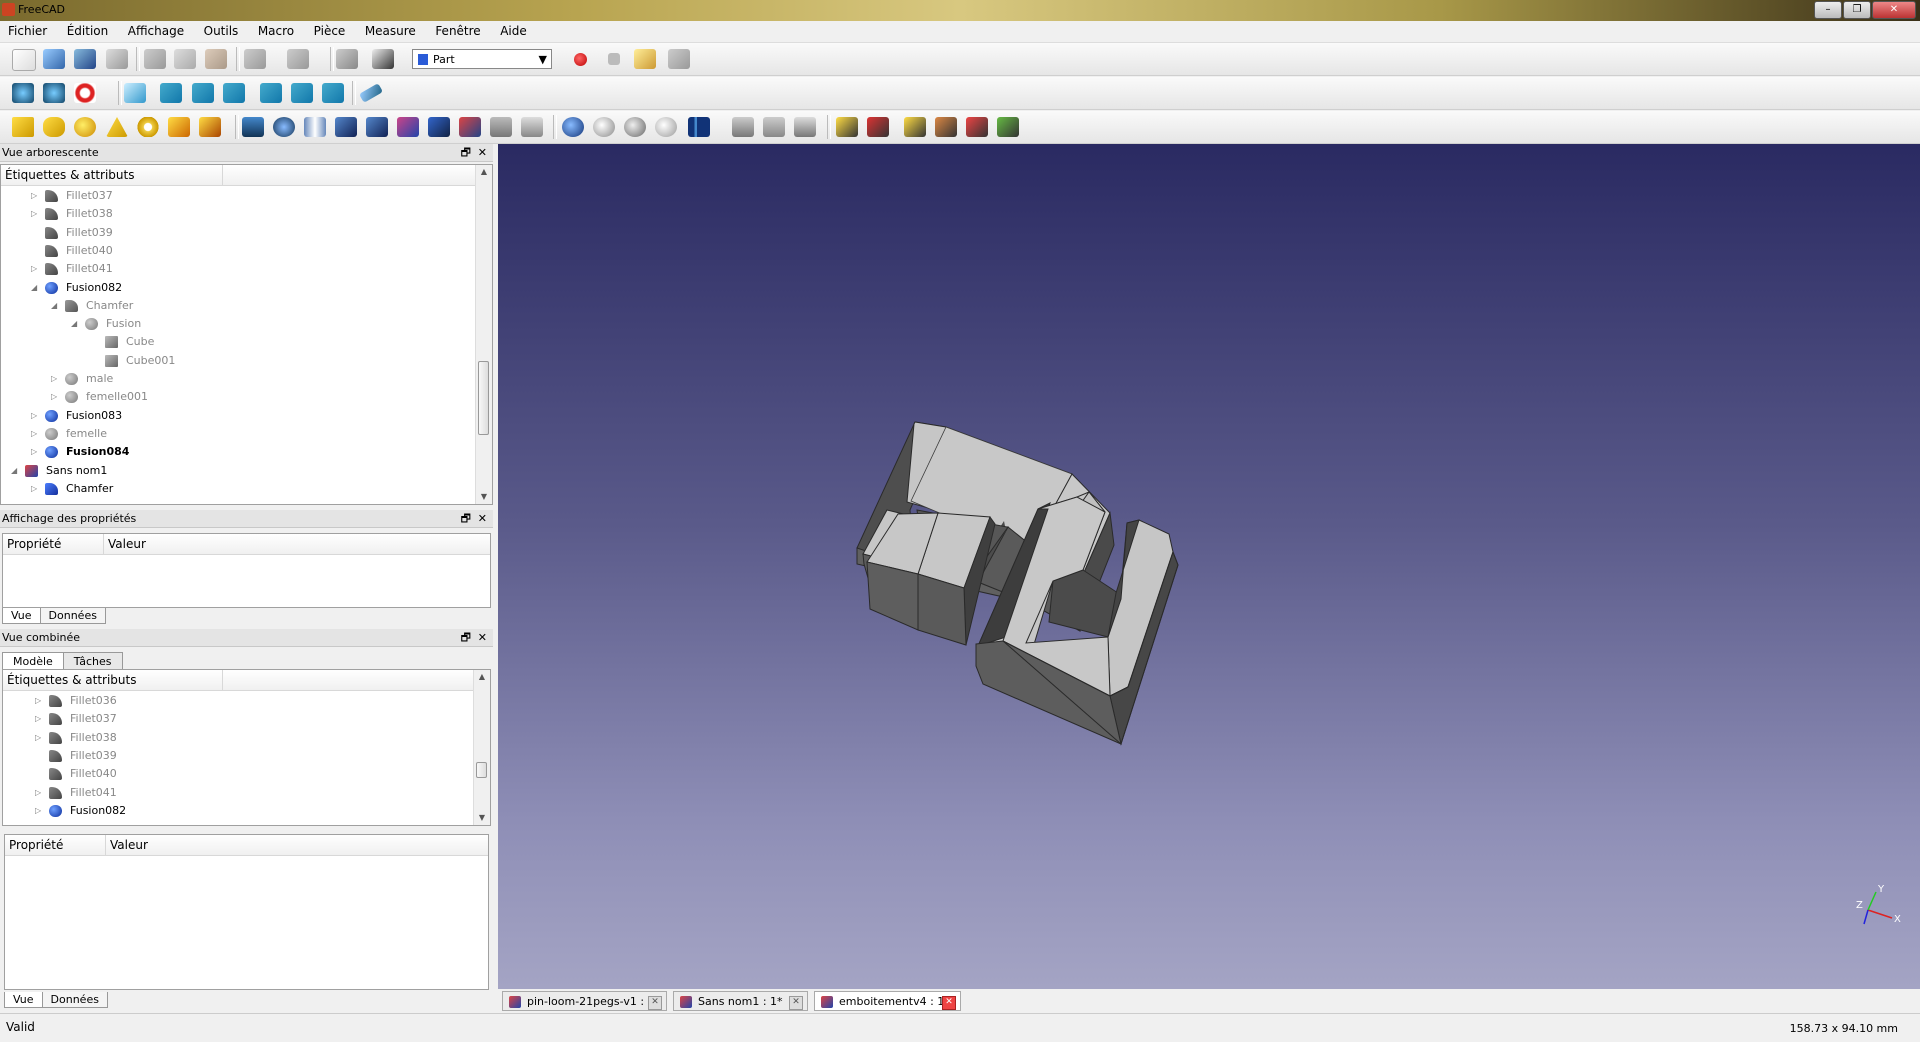 This screenshot has height=1042, width=1920. Describe the element at coordinates (239, 811) in the screenshot. I see `tree-item: ▷ Fusion082` at that location.